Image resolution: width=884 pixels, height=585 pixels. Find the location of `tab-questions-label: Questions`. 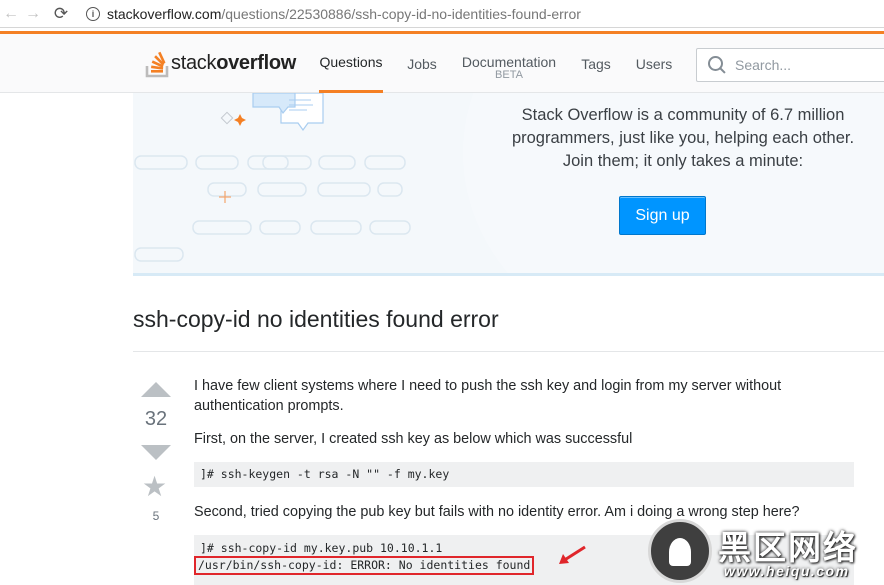

tab-questions-label: Questions is located at coordinates (351, 62).